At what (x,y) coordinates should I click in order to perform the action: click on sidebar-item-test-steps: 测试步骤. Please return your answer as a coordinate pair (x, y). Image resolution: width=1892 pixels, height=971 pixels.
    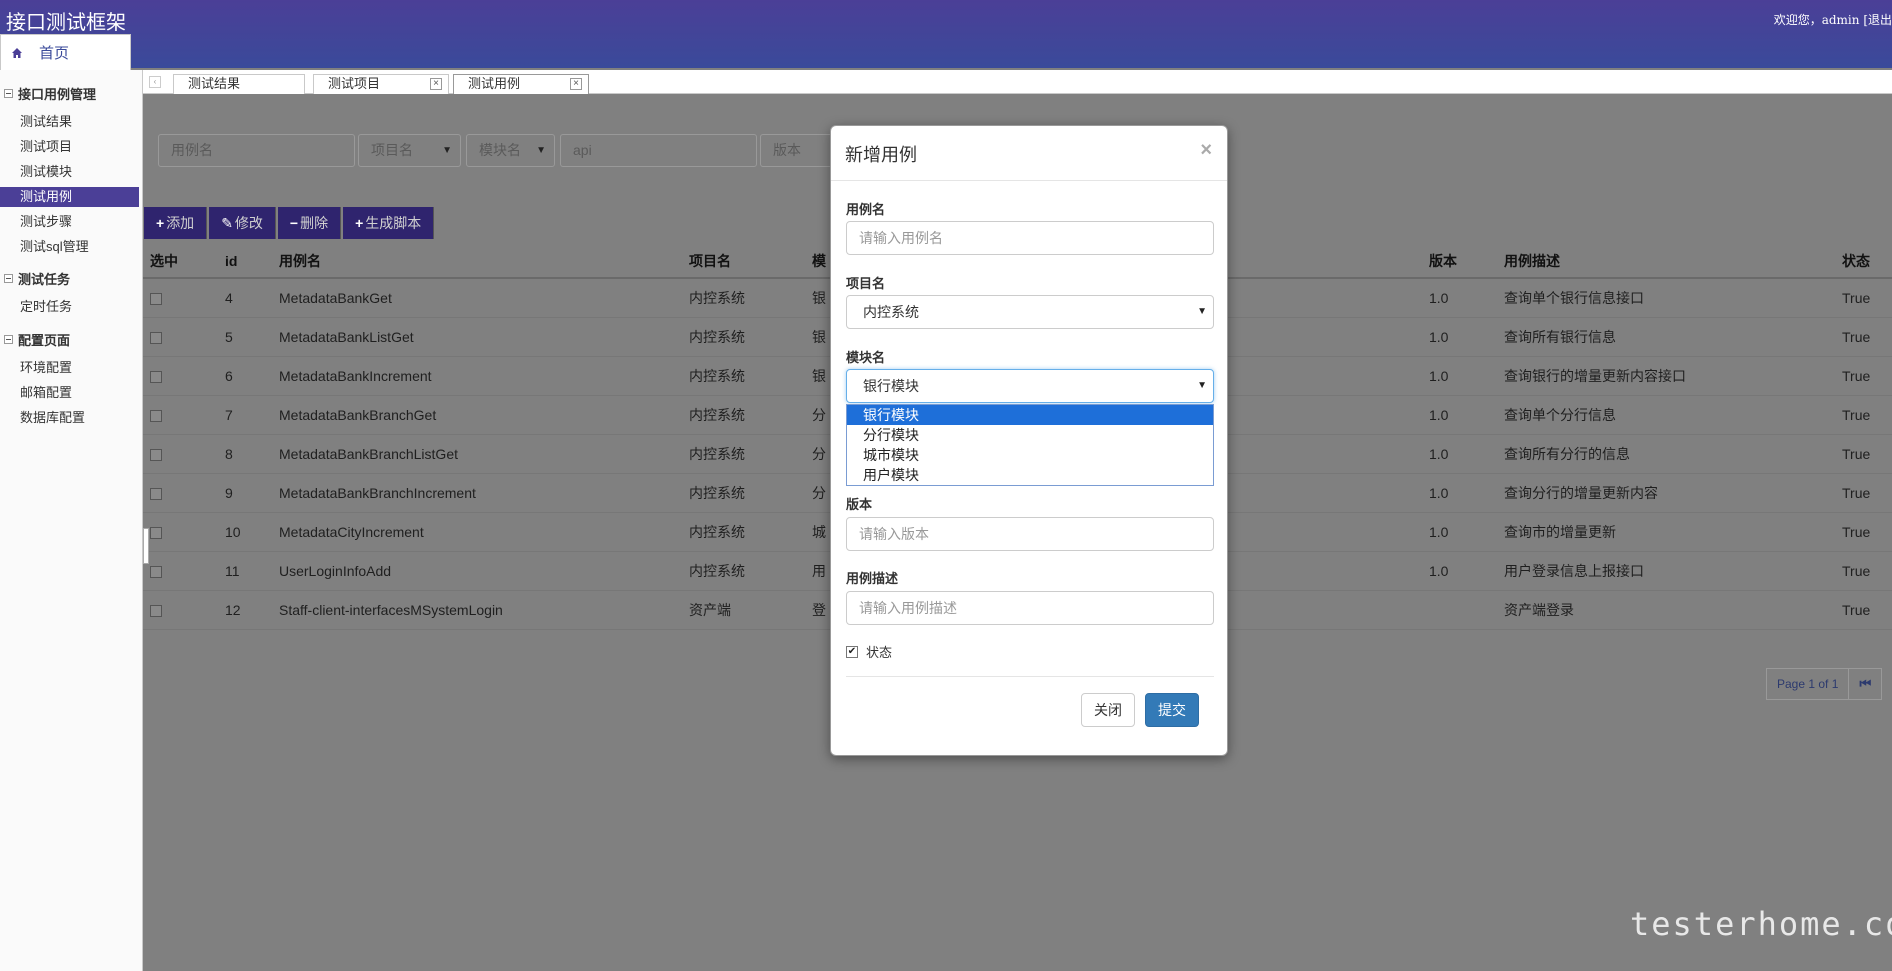
    Looking at the image, I should click on (69, 222).